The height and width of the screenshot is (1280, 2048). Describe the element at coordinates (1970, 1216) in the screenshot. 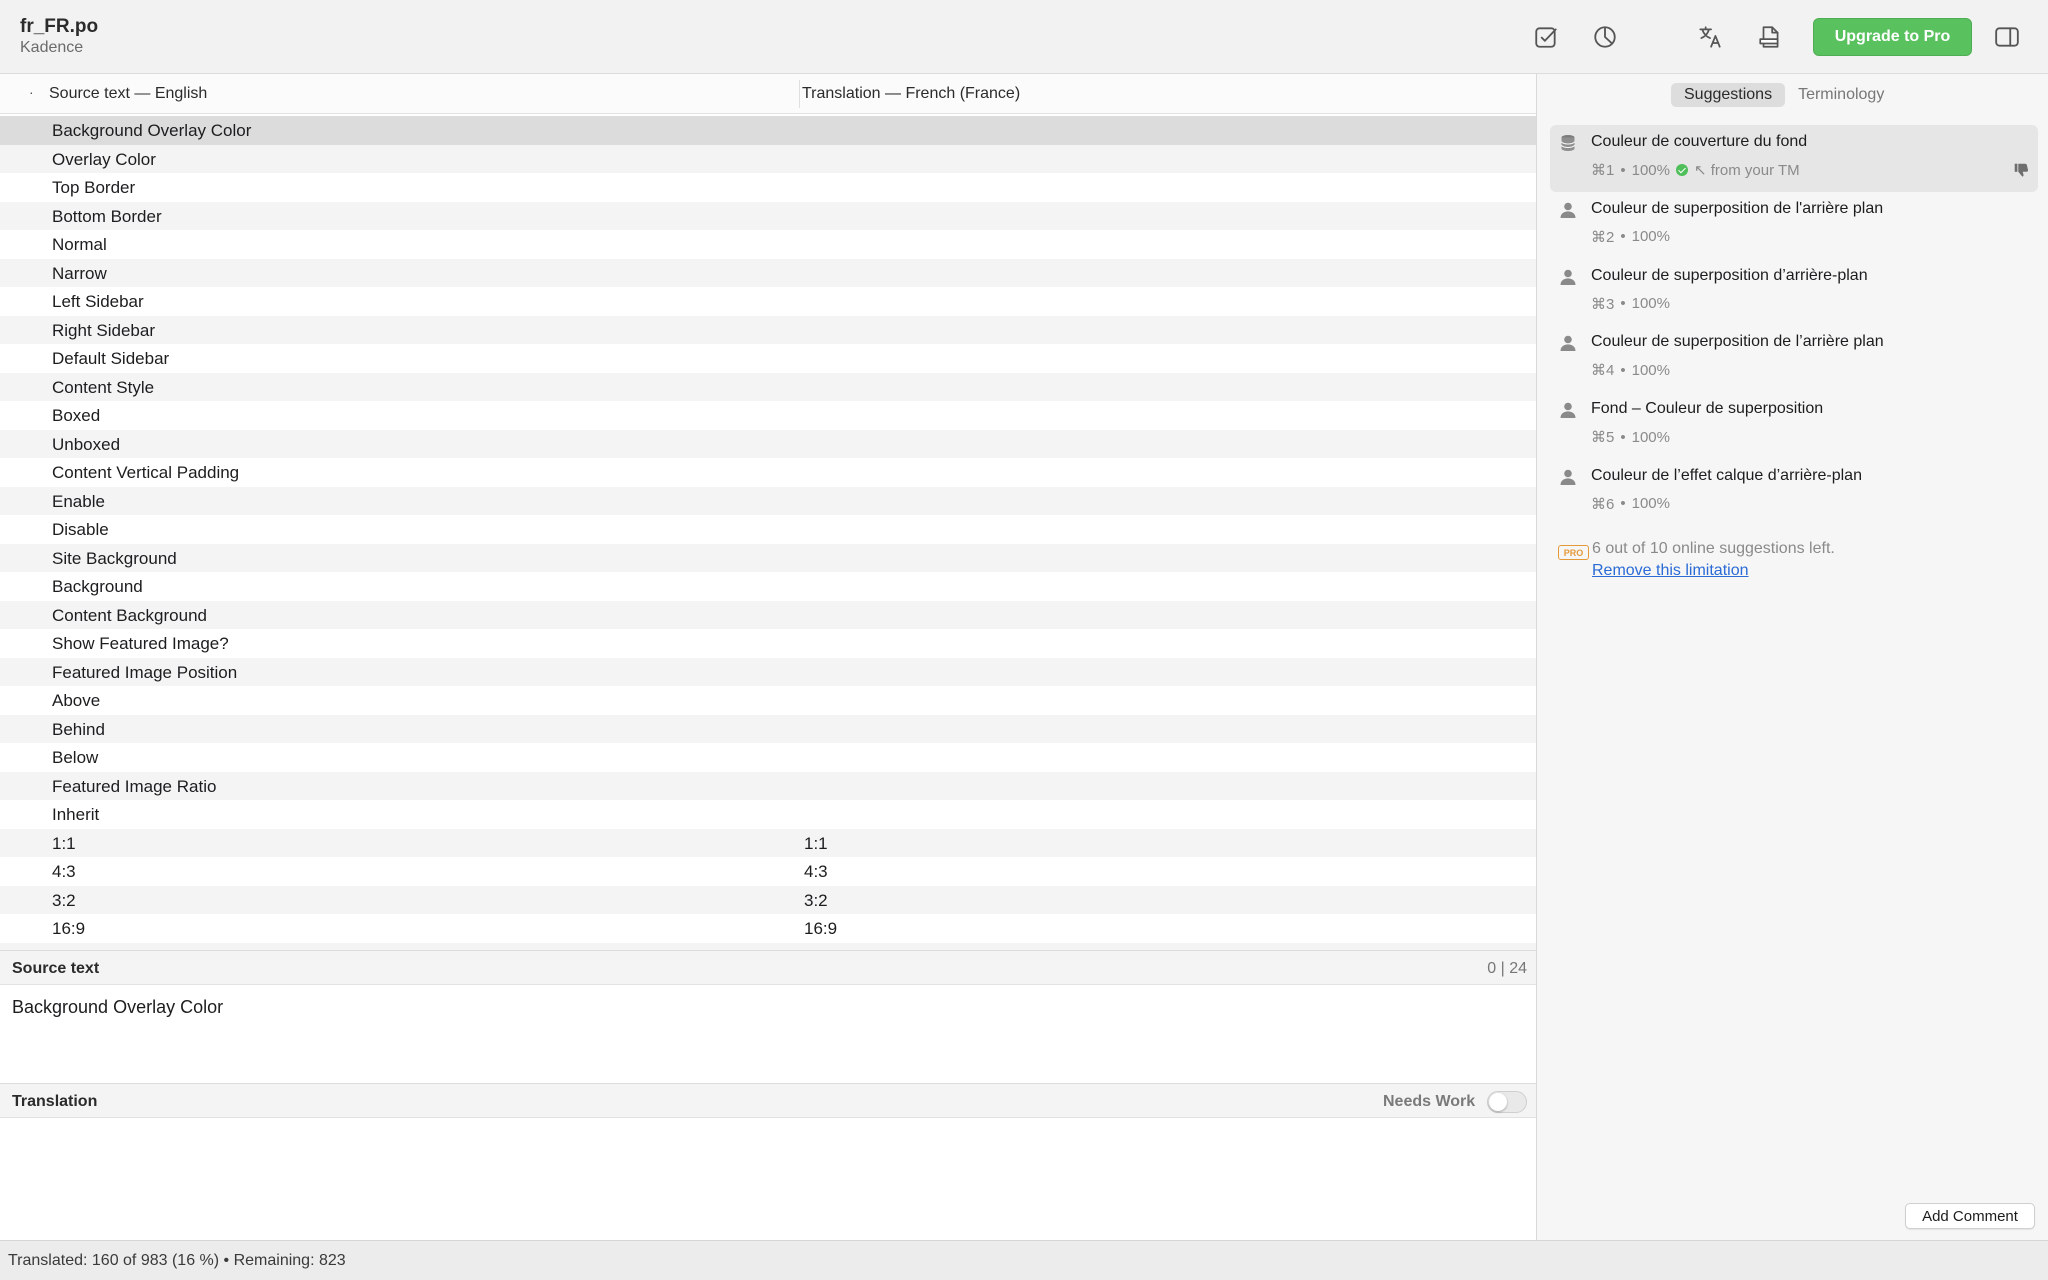

I see `add-comment-button: Add Comment` at that location.